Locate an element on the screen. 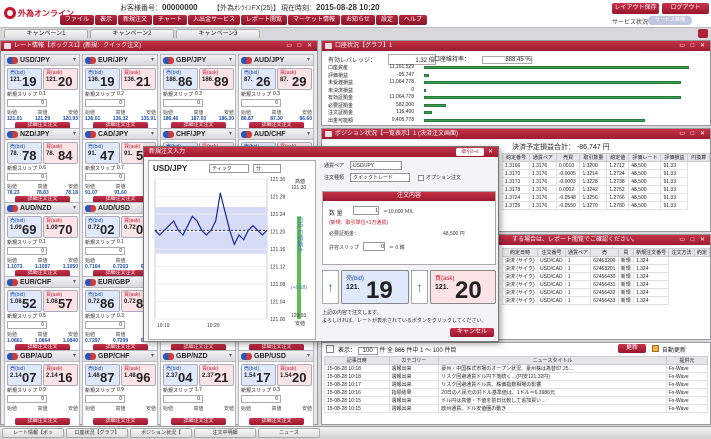 The image size is (711, 439). buy-quote-button: 買(ask) 121. 20 is located at coordinates (463, 287).